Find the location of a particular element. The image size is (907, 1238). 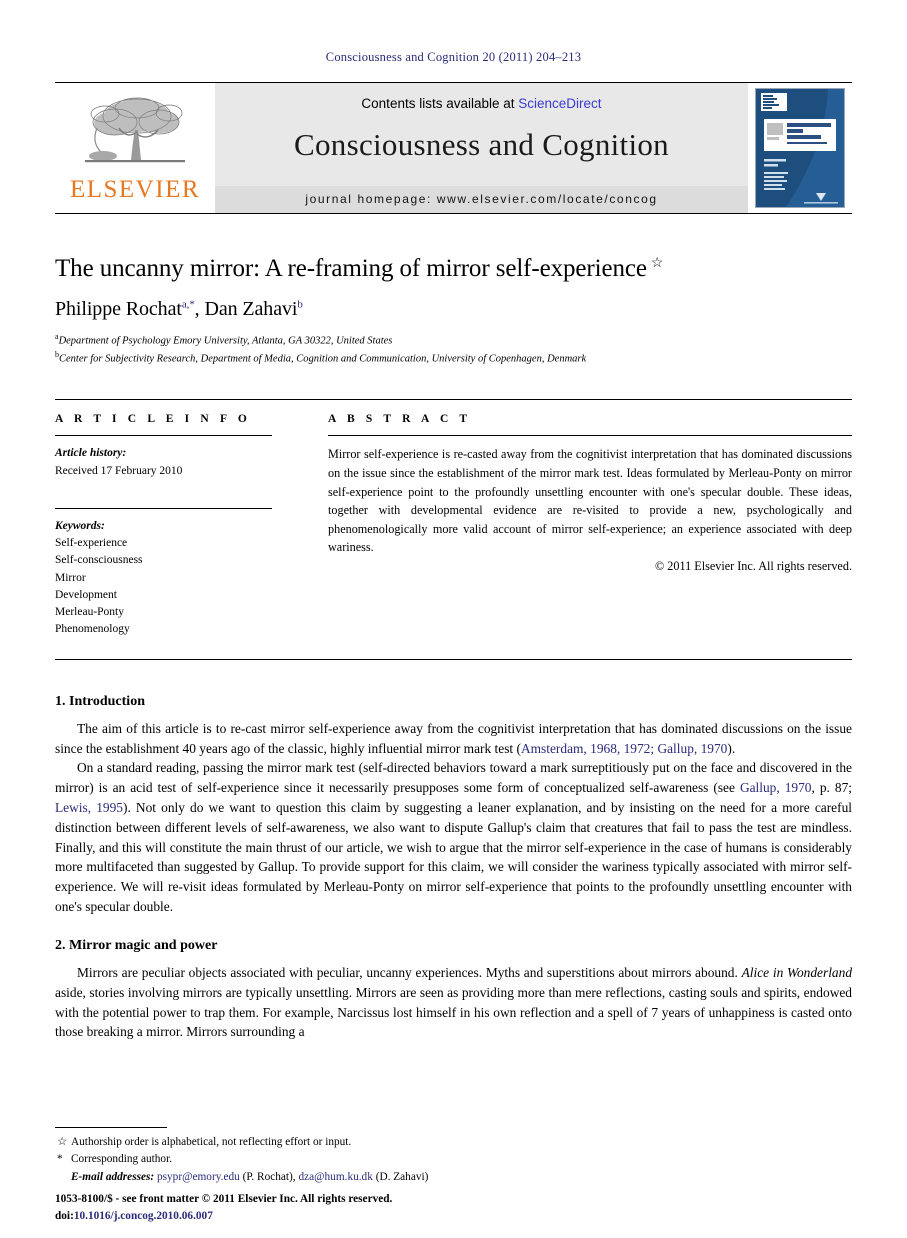

cover-artwork is located at coordinates (800, 148).